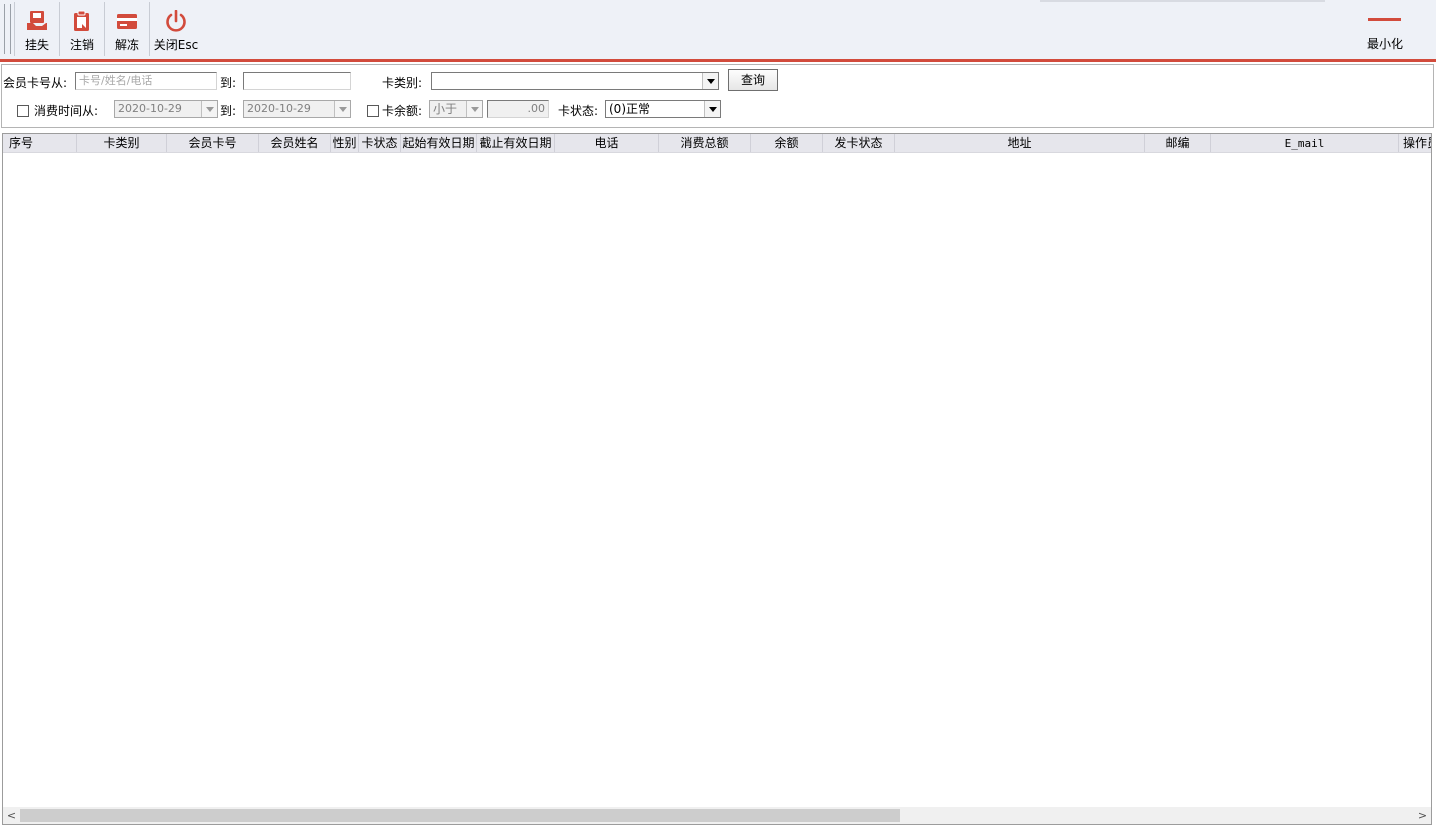 The image size is (1436, 828). What do you see at coordinates (402, 83) in the screenshot?
I see `card-type-label: 卡类别:` at bounding box center [402, 83].